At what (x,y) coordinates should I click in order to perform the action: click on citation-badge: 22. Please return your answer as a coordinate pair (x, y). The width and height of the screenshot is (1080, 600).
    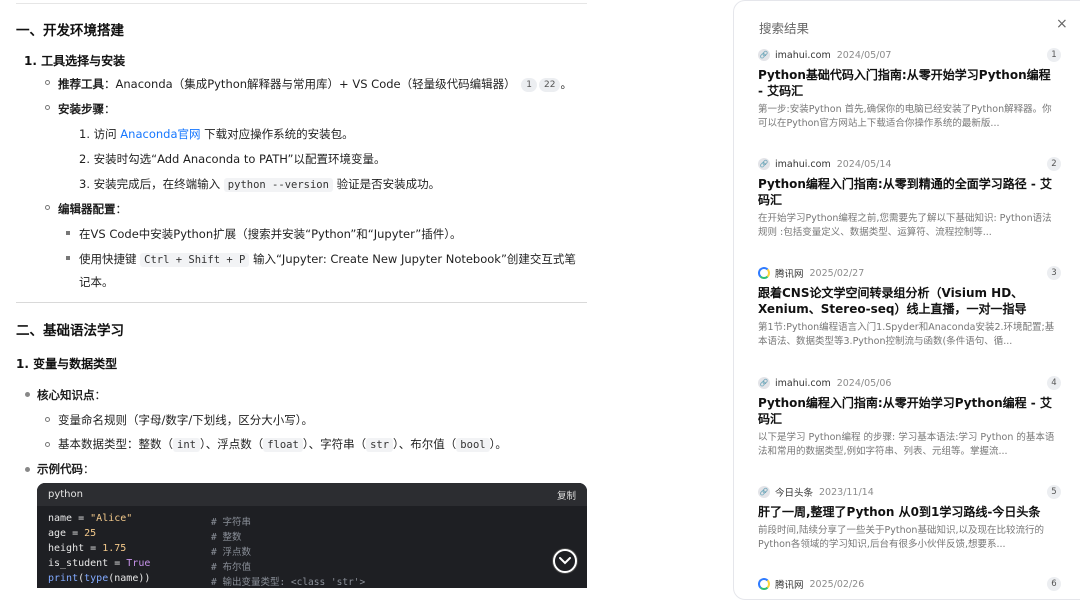
    Looking at the image, I should click on (550, 85).